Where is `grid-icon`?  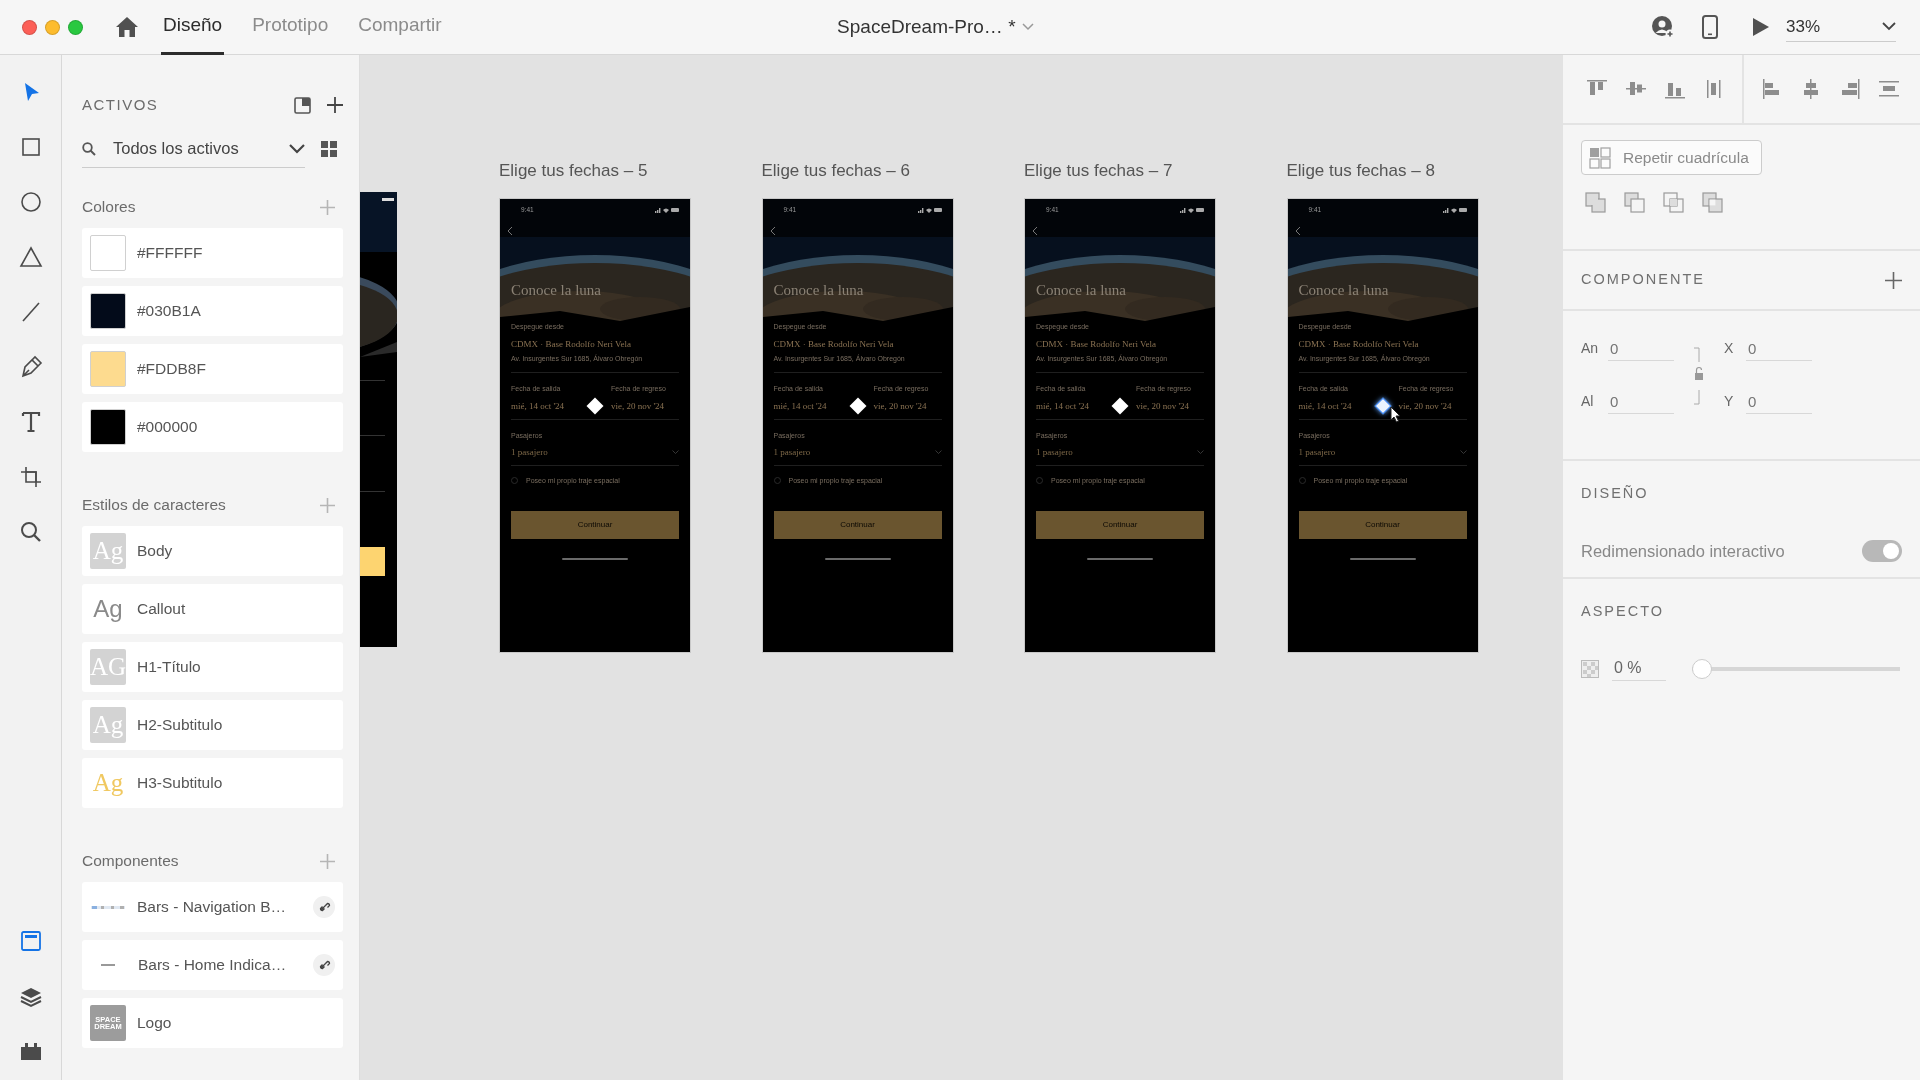 grid-icon is located at coordinates (1600, 157).